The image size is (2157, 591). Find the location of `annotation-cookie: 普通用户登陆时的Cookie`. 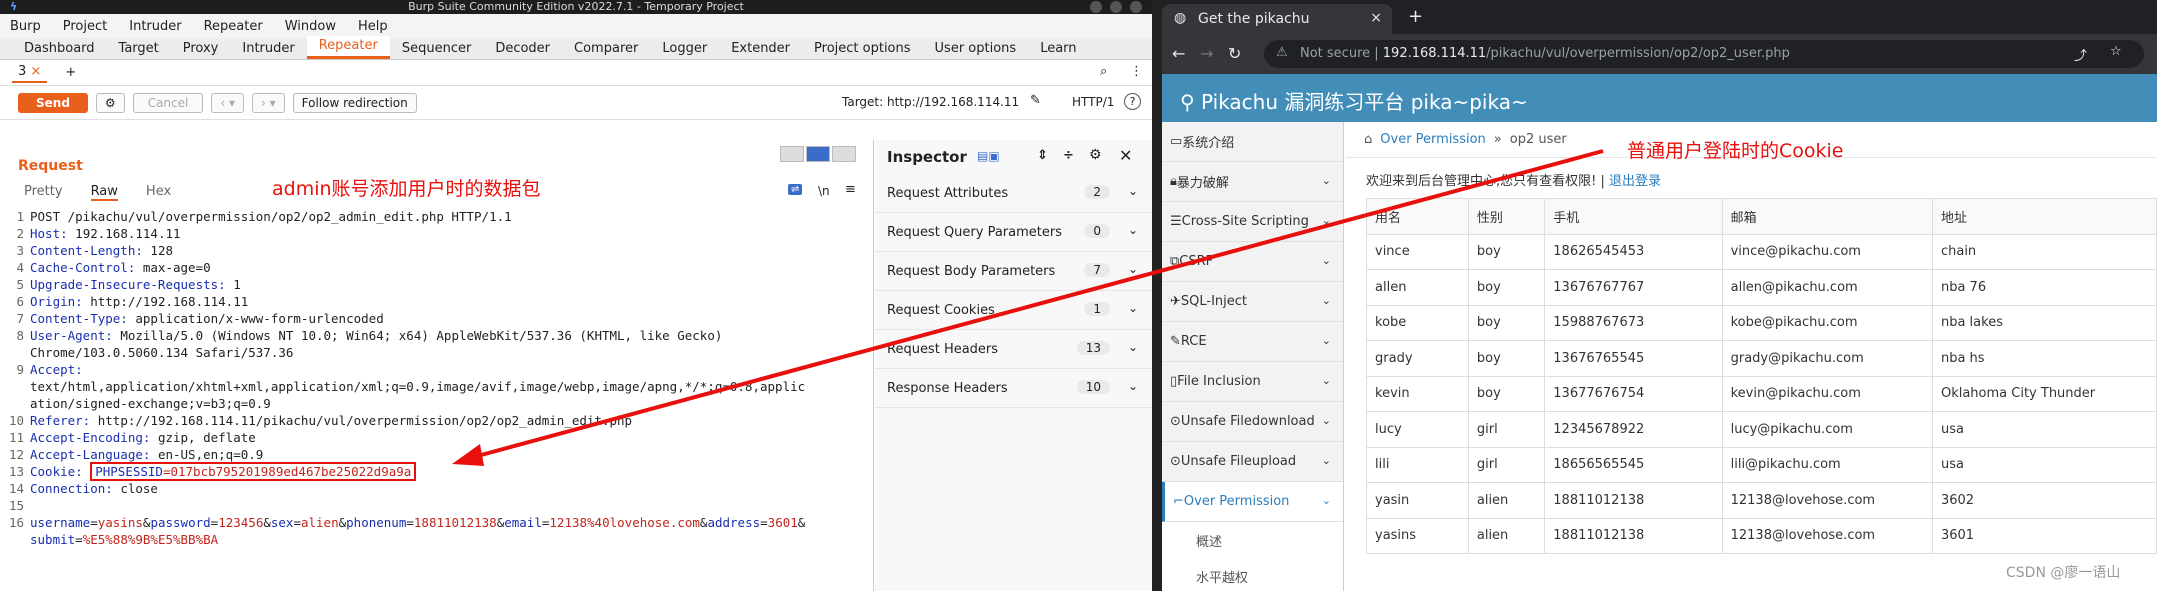

annotation-cookie: 普通用户登陆时的Cookie is located at coordinates (1735, 151).